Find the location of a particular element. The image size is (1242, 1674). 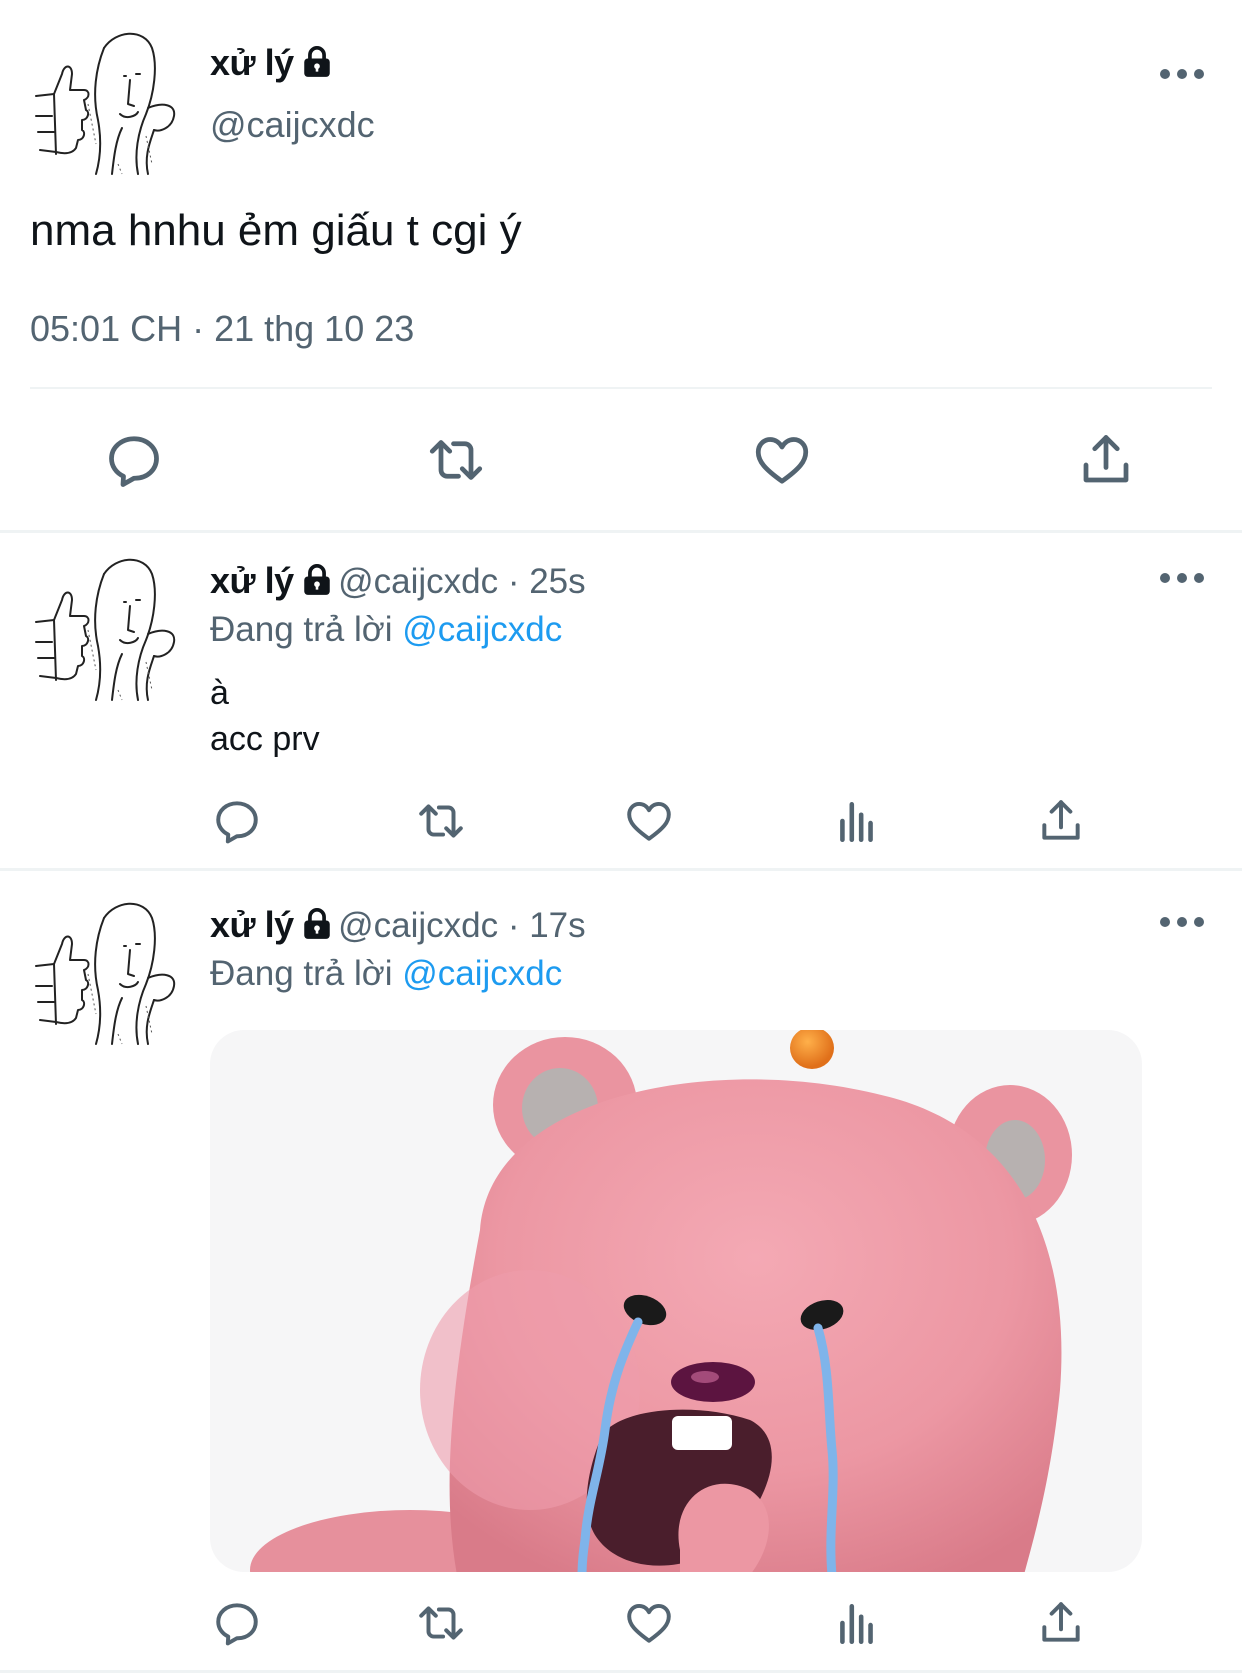

text-line: acc prv is located at coordinates (265, 739).